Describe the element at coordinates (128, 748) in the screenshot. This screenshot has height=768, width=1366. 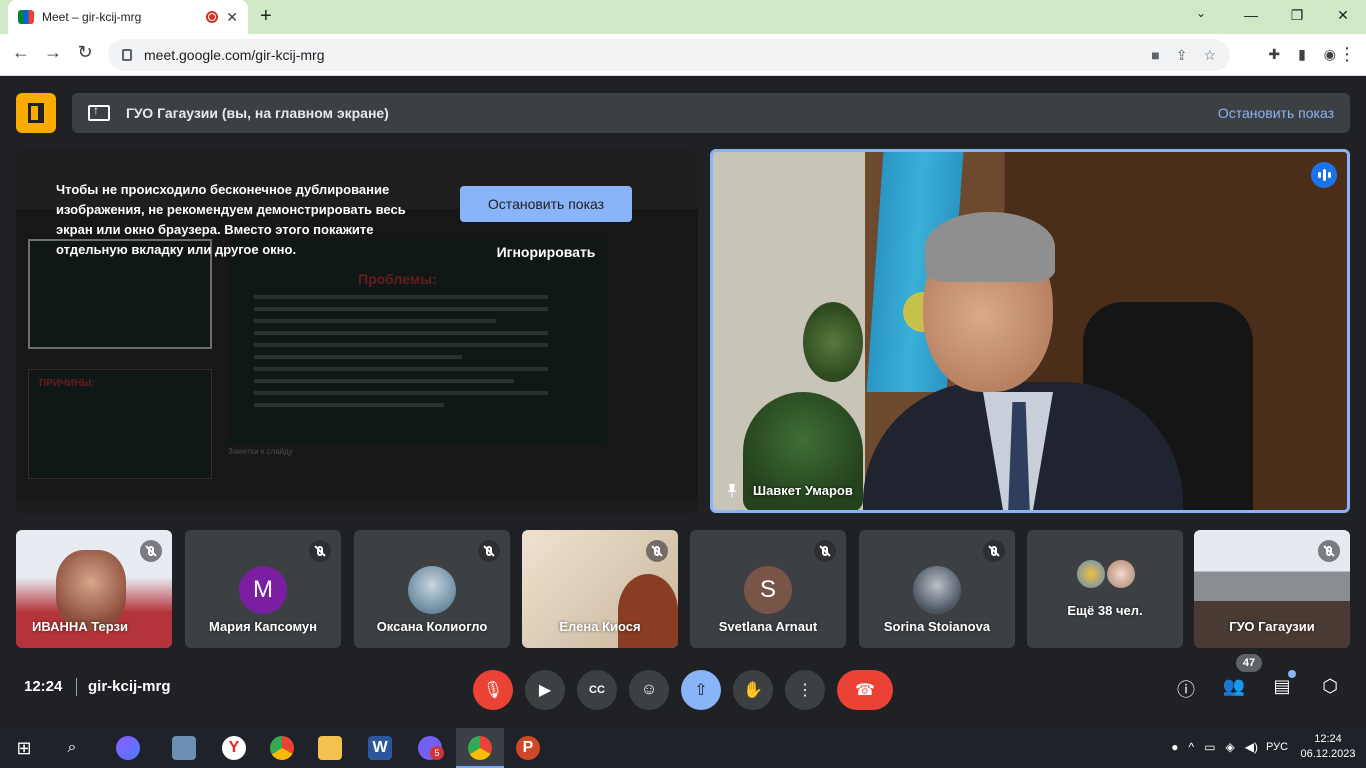
I see `alice-assistant-icon` at that location.